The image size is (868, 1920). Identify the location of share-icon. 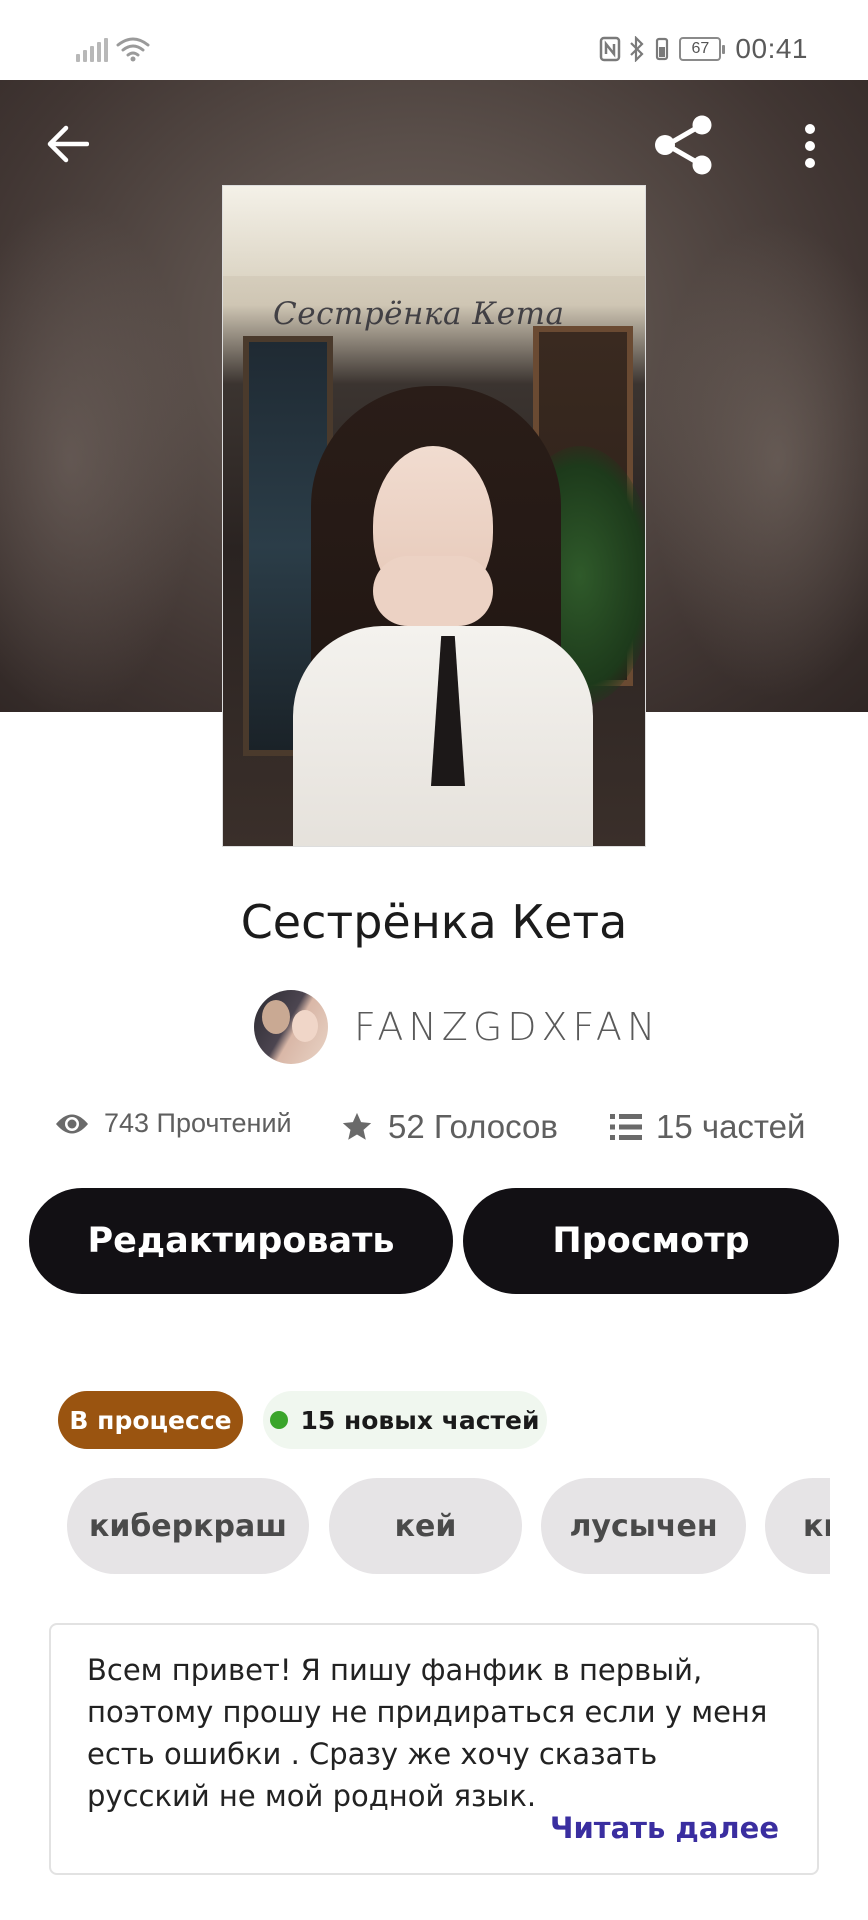
(683, 145).